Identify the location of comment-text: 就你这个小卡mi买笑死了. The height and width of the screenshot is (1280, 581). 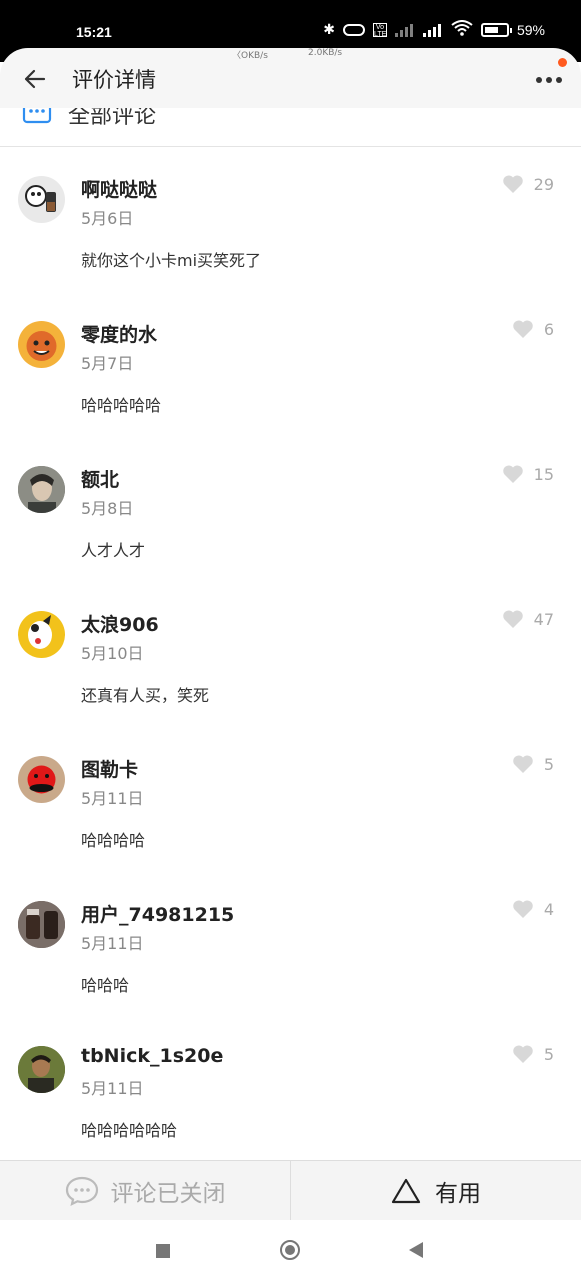
(171, 260).